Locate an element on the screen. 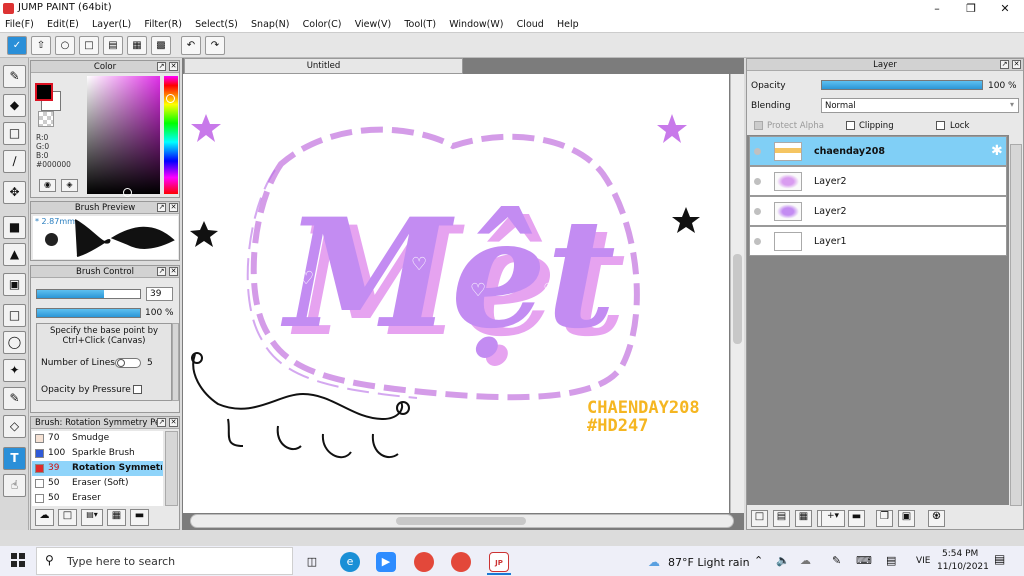 The height and width of the screenshot is (576, 1024). chevron-up-icon: ⌃ is located at coordinates (758, 560).